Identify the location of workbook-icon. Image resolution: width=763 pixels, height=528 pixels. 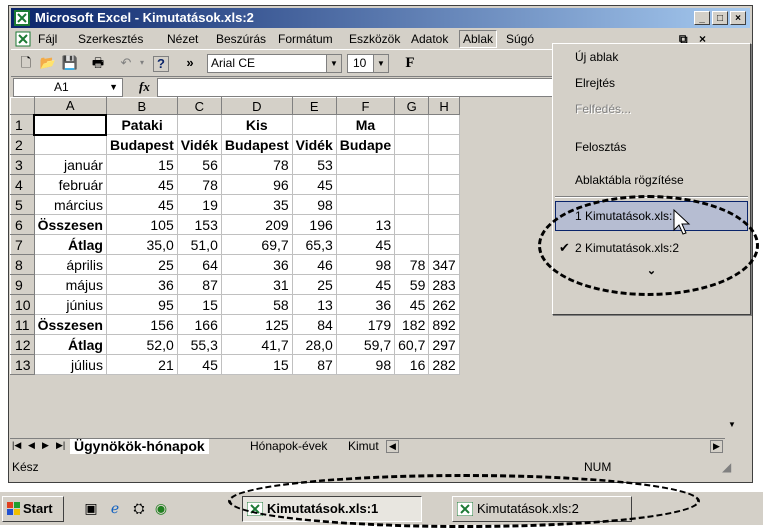
(23, 39).